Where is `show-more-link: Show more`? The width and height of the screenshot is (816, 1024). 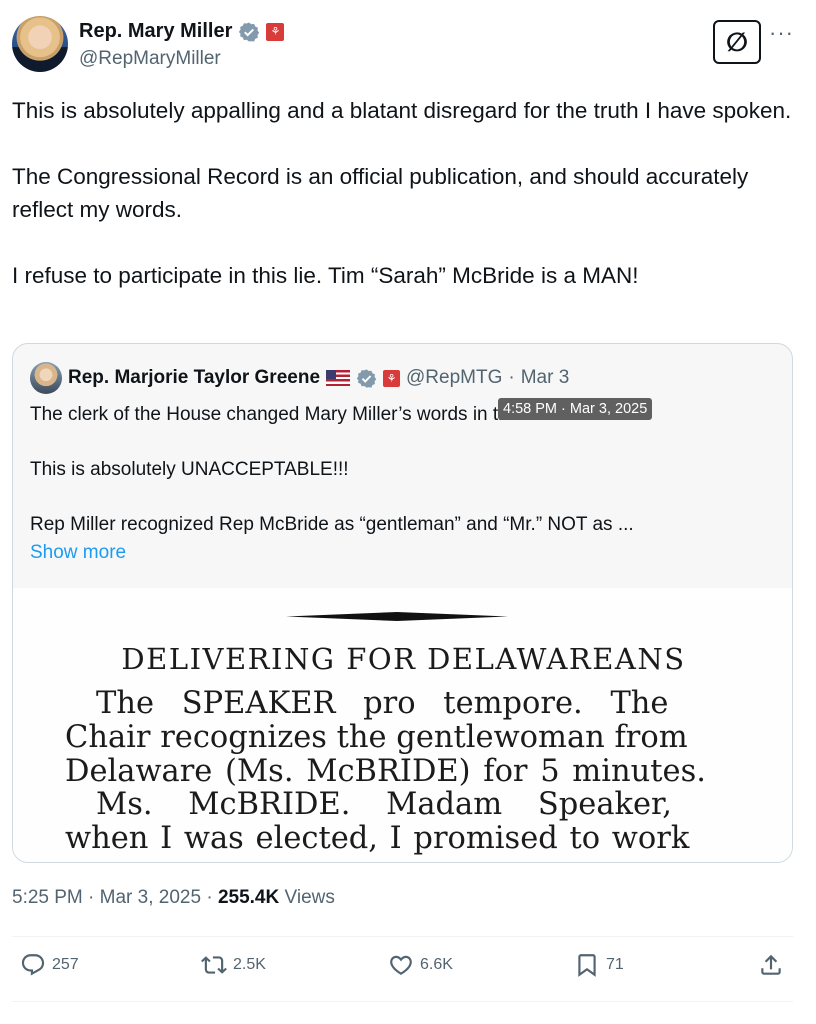
show-more-link: Show more is located at coordinates (400, 553).